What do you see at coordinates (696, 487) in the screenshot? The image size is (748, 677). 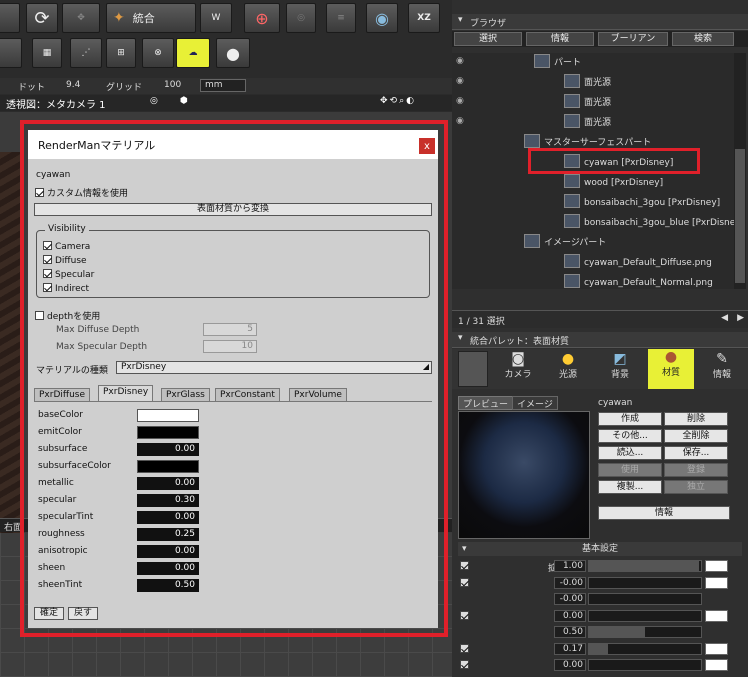 I see `palette-button: 独立` at bounding box center [696, 487].